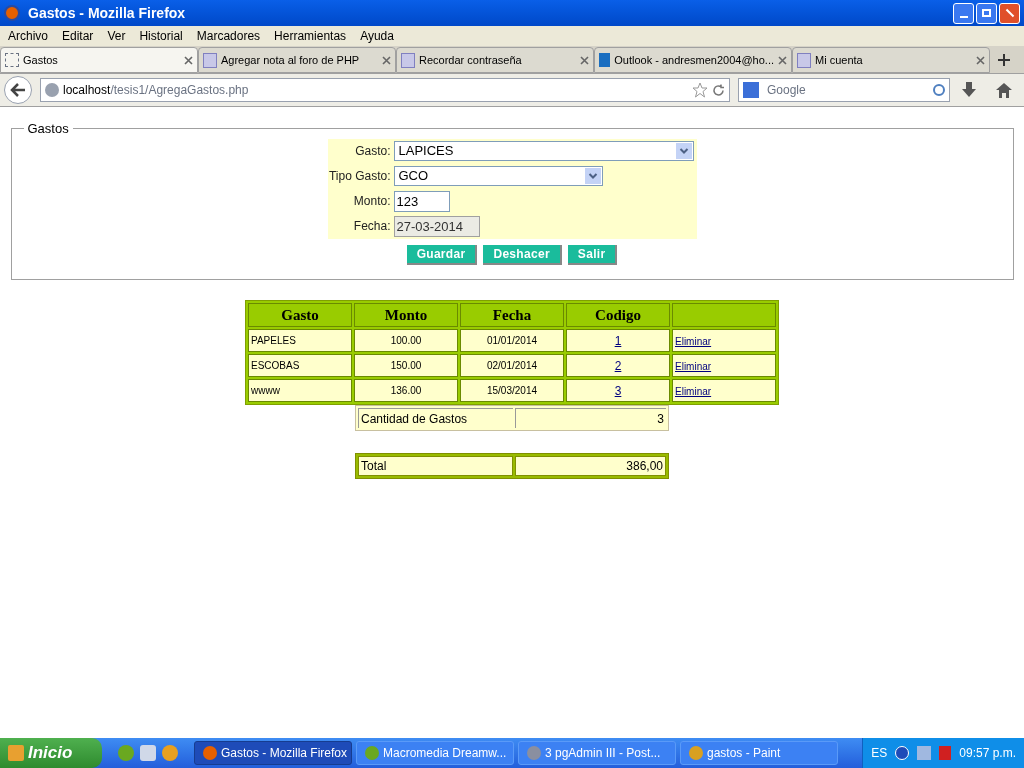 The image size is (1024, 768). Describe the element at coordinates (498, 176) in the screenshot. I see `select-field: GCO` at that location.